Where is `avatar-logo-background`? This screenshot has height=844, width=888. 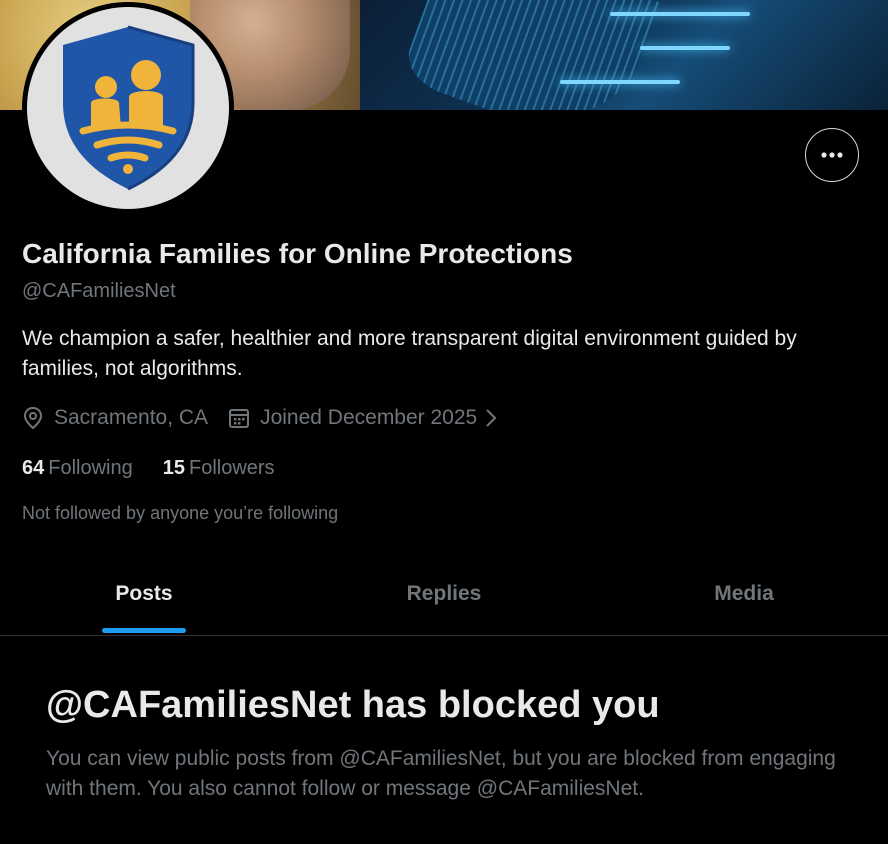 avatar-logo-background is located at coordinates (128, 108).